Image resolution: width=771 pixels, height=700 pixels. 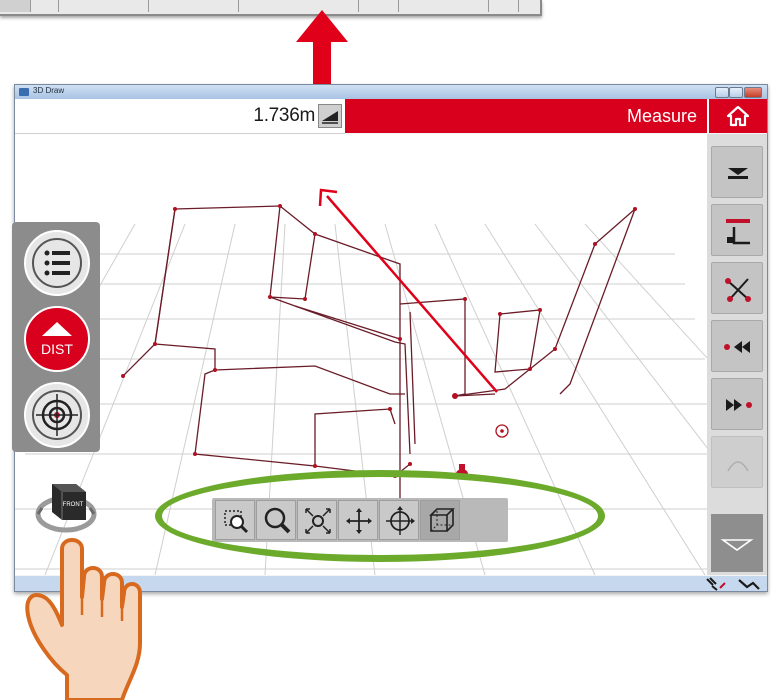 What do you see at coordinates (661, 116) in the screenshot?
I see `mode-label: Measure` at bounding box center [661, 116].